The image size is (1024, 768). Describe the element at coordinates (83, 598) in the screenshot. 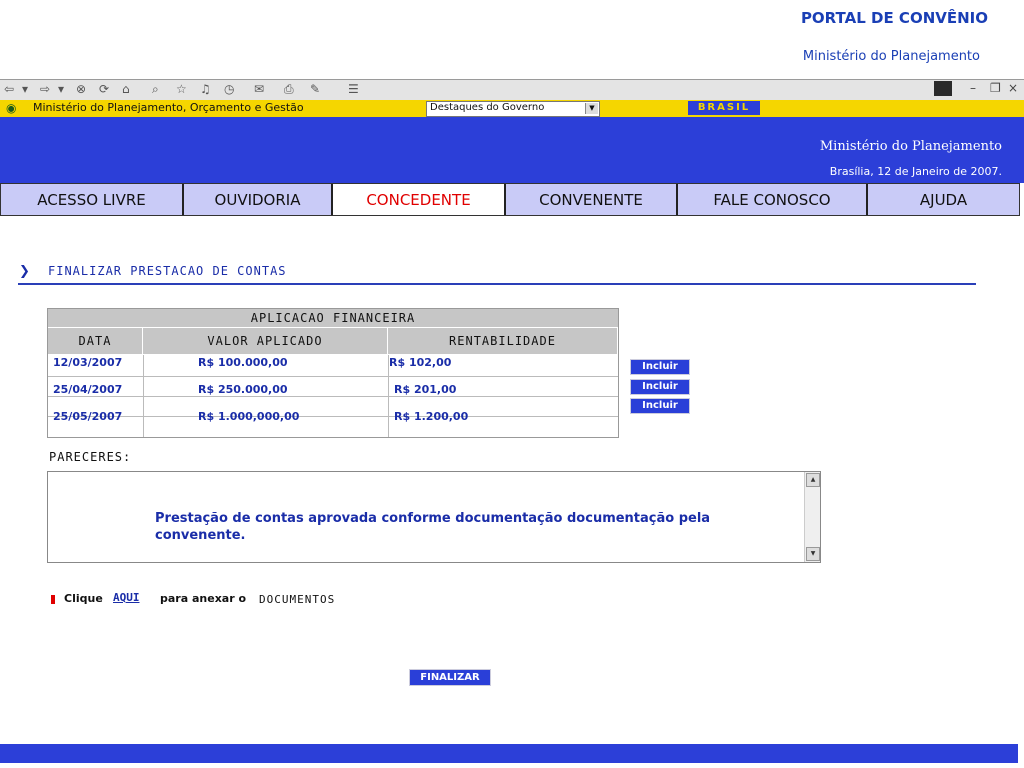

I see `attach-prefix: Clique` at that location.